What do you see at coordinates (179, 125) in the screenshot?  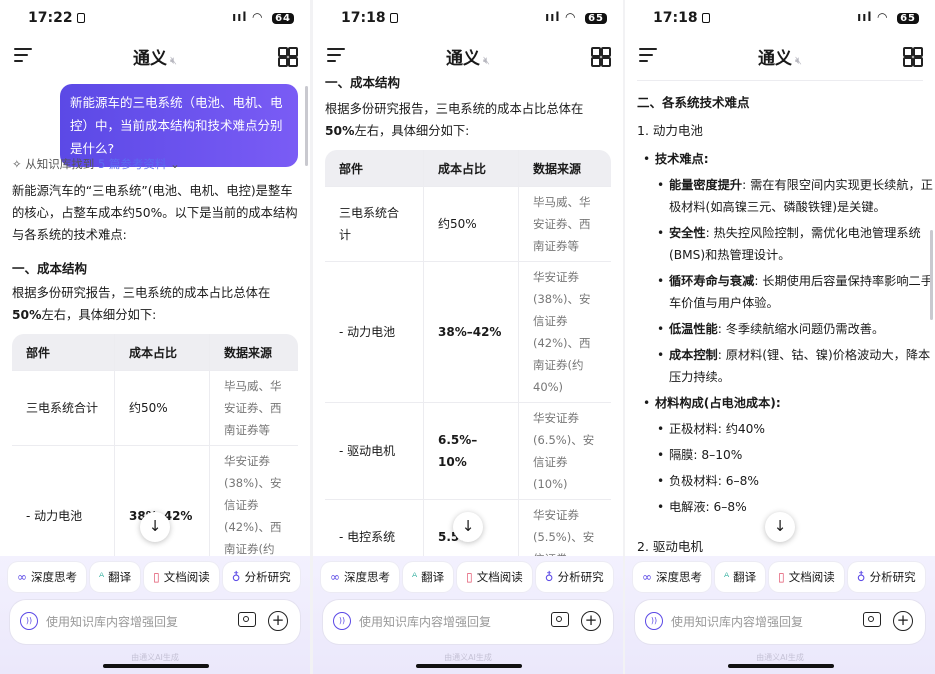 I see `user-message: 新能源车的三电系统（电池、电机、电控）中，当前成本结构和技术难点分别是什么?` at bounding box center [179, 125].